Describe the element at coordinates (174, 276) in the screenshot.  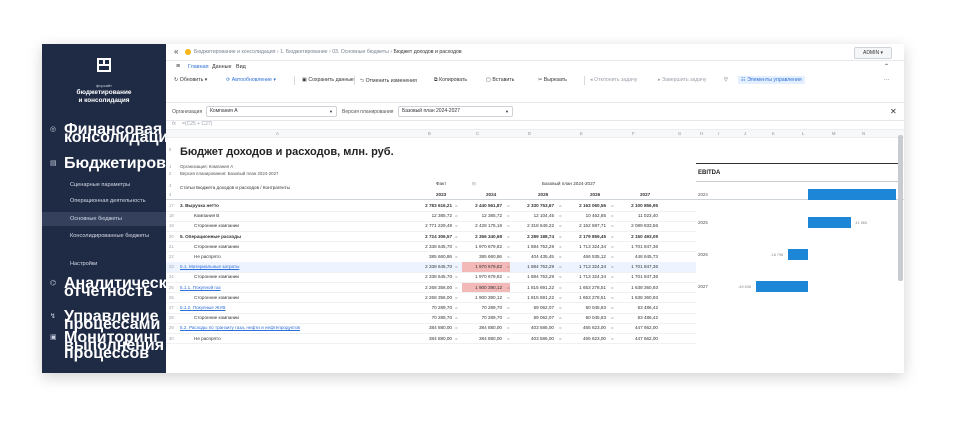
I see `row-number: 24` at that location.